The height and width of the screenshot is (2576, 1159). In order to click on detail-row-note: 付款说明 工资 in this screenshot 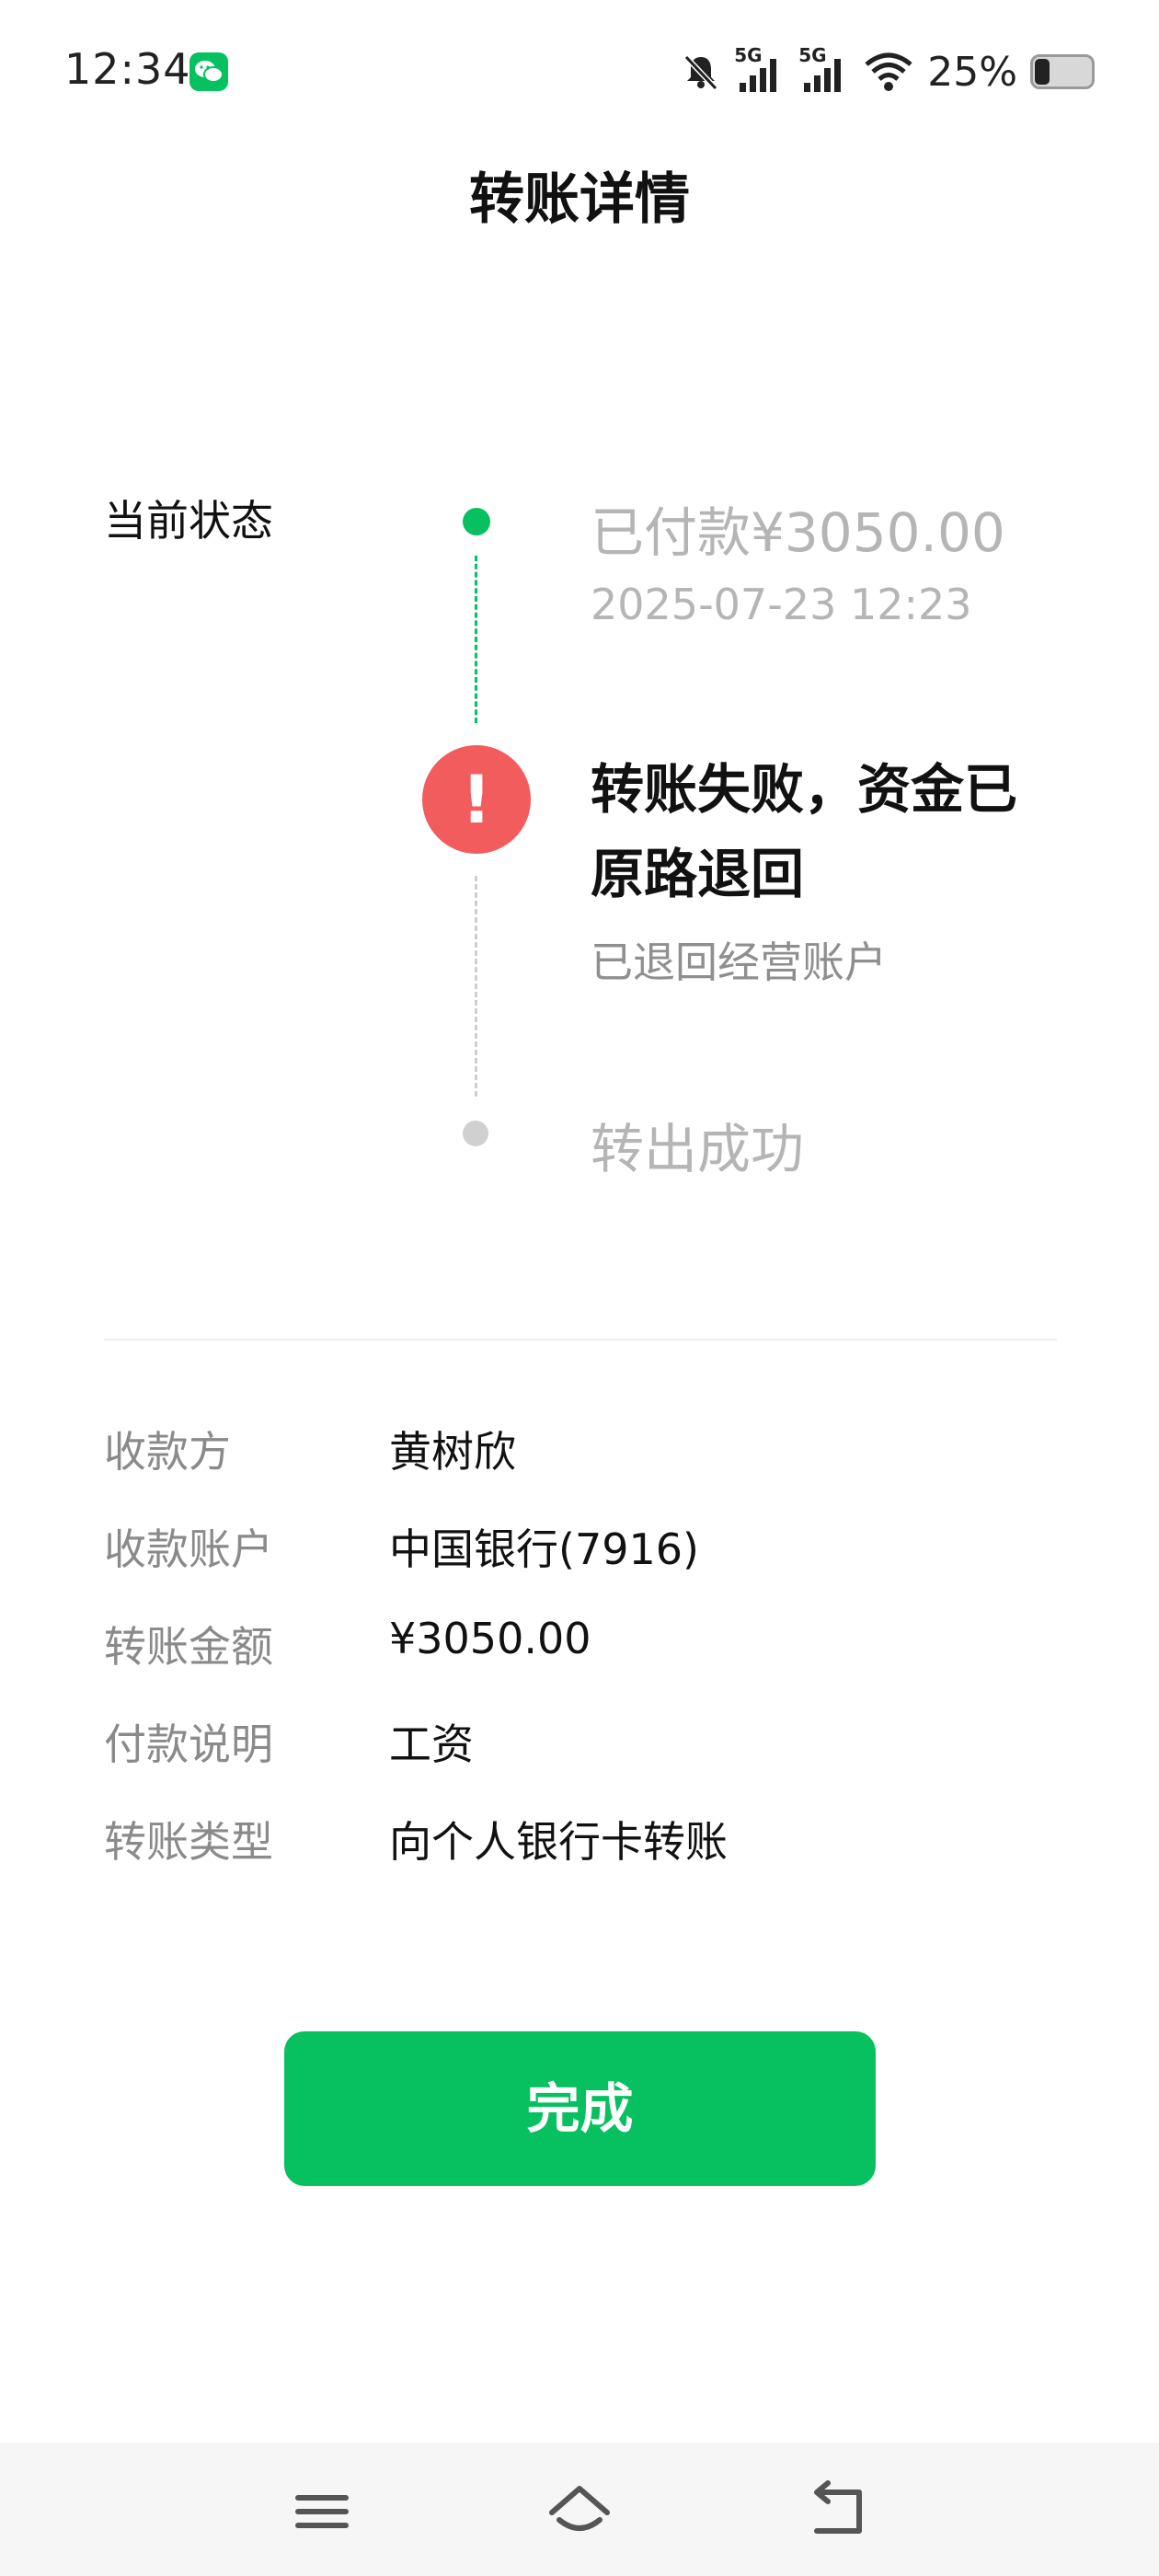, I will do `click(580, 1743)`.